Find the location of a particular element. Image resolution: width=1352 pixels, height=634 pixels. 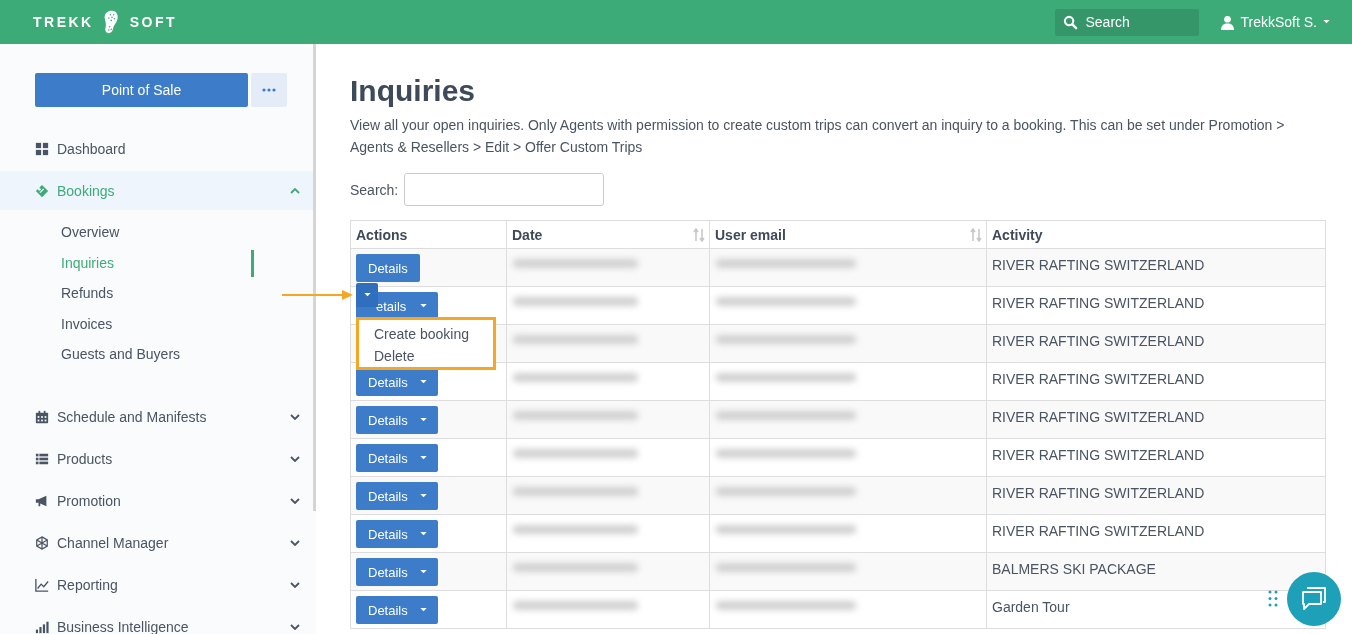

search-field is located at coordinates (504, 189).